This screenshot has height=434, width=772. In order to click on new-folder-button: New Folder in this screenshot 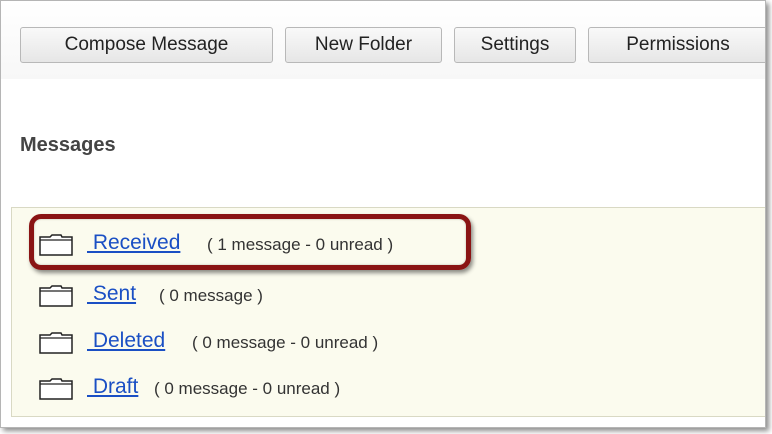, I will do `click(363, 45)`.